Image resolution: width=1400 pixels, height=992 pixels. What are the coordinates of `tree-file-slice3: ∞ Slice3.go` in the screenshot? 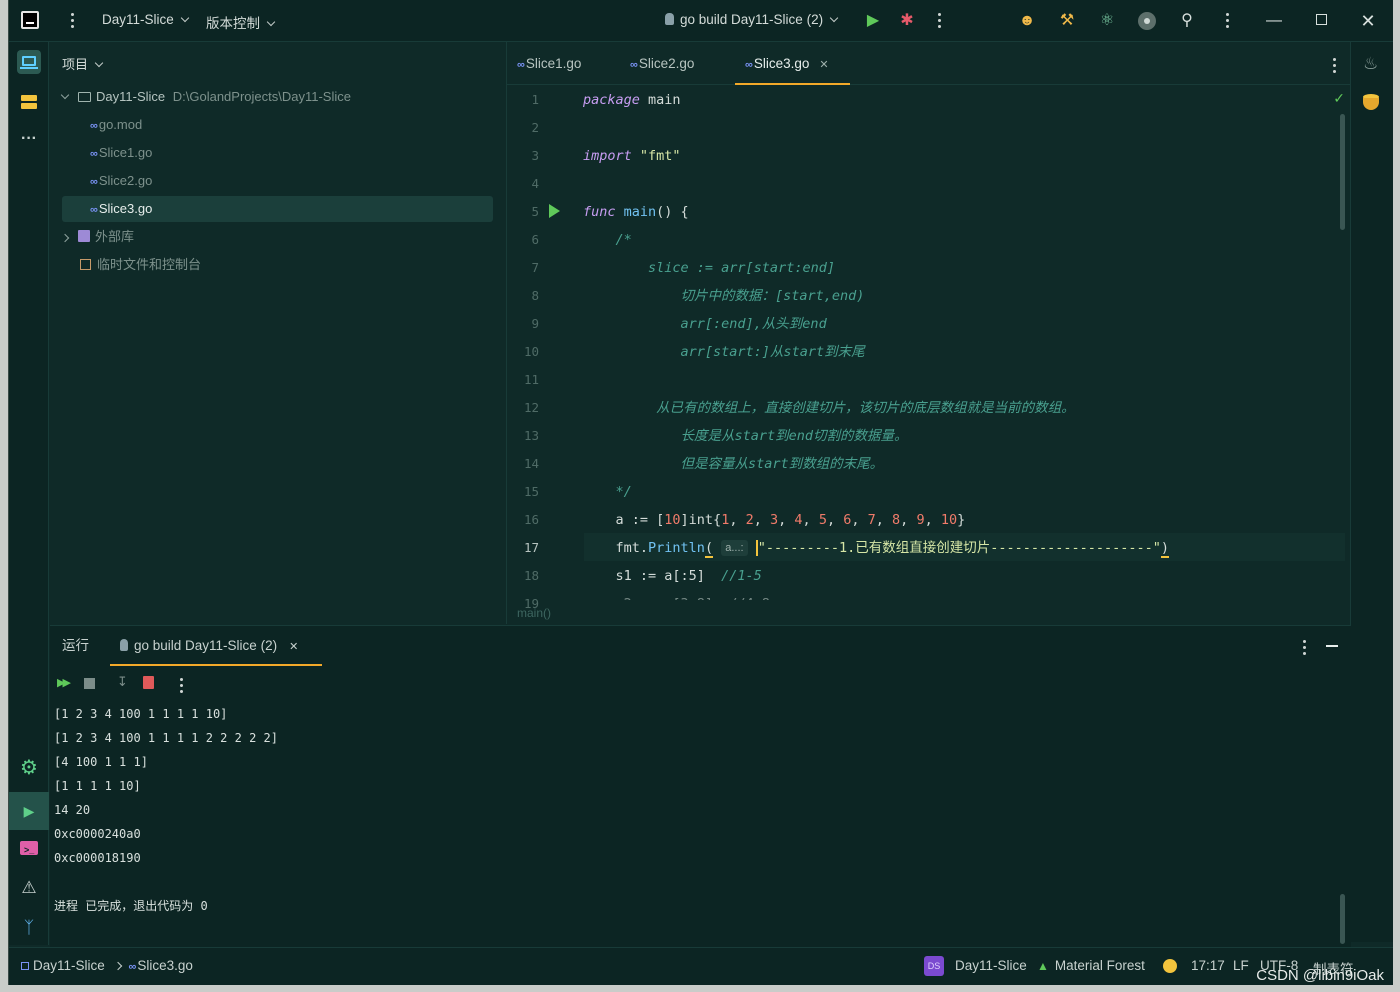 It's located at (277, 209).